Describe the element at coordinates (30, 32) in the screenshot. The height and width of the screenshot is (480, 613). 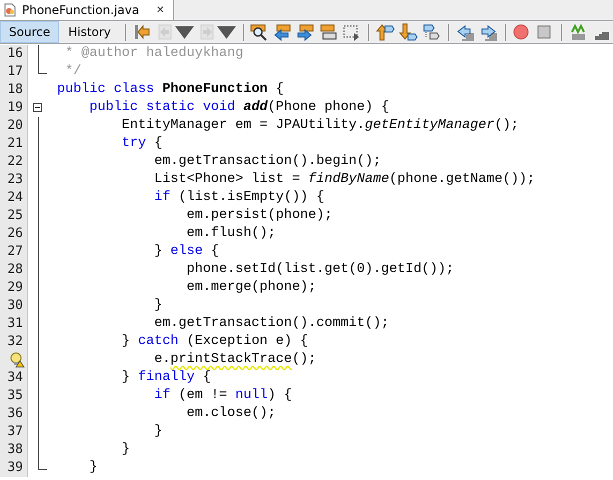
I see `view-tab: Source` at that location.